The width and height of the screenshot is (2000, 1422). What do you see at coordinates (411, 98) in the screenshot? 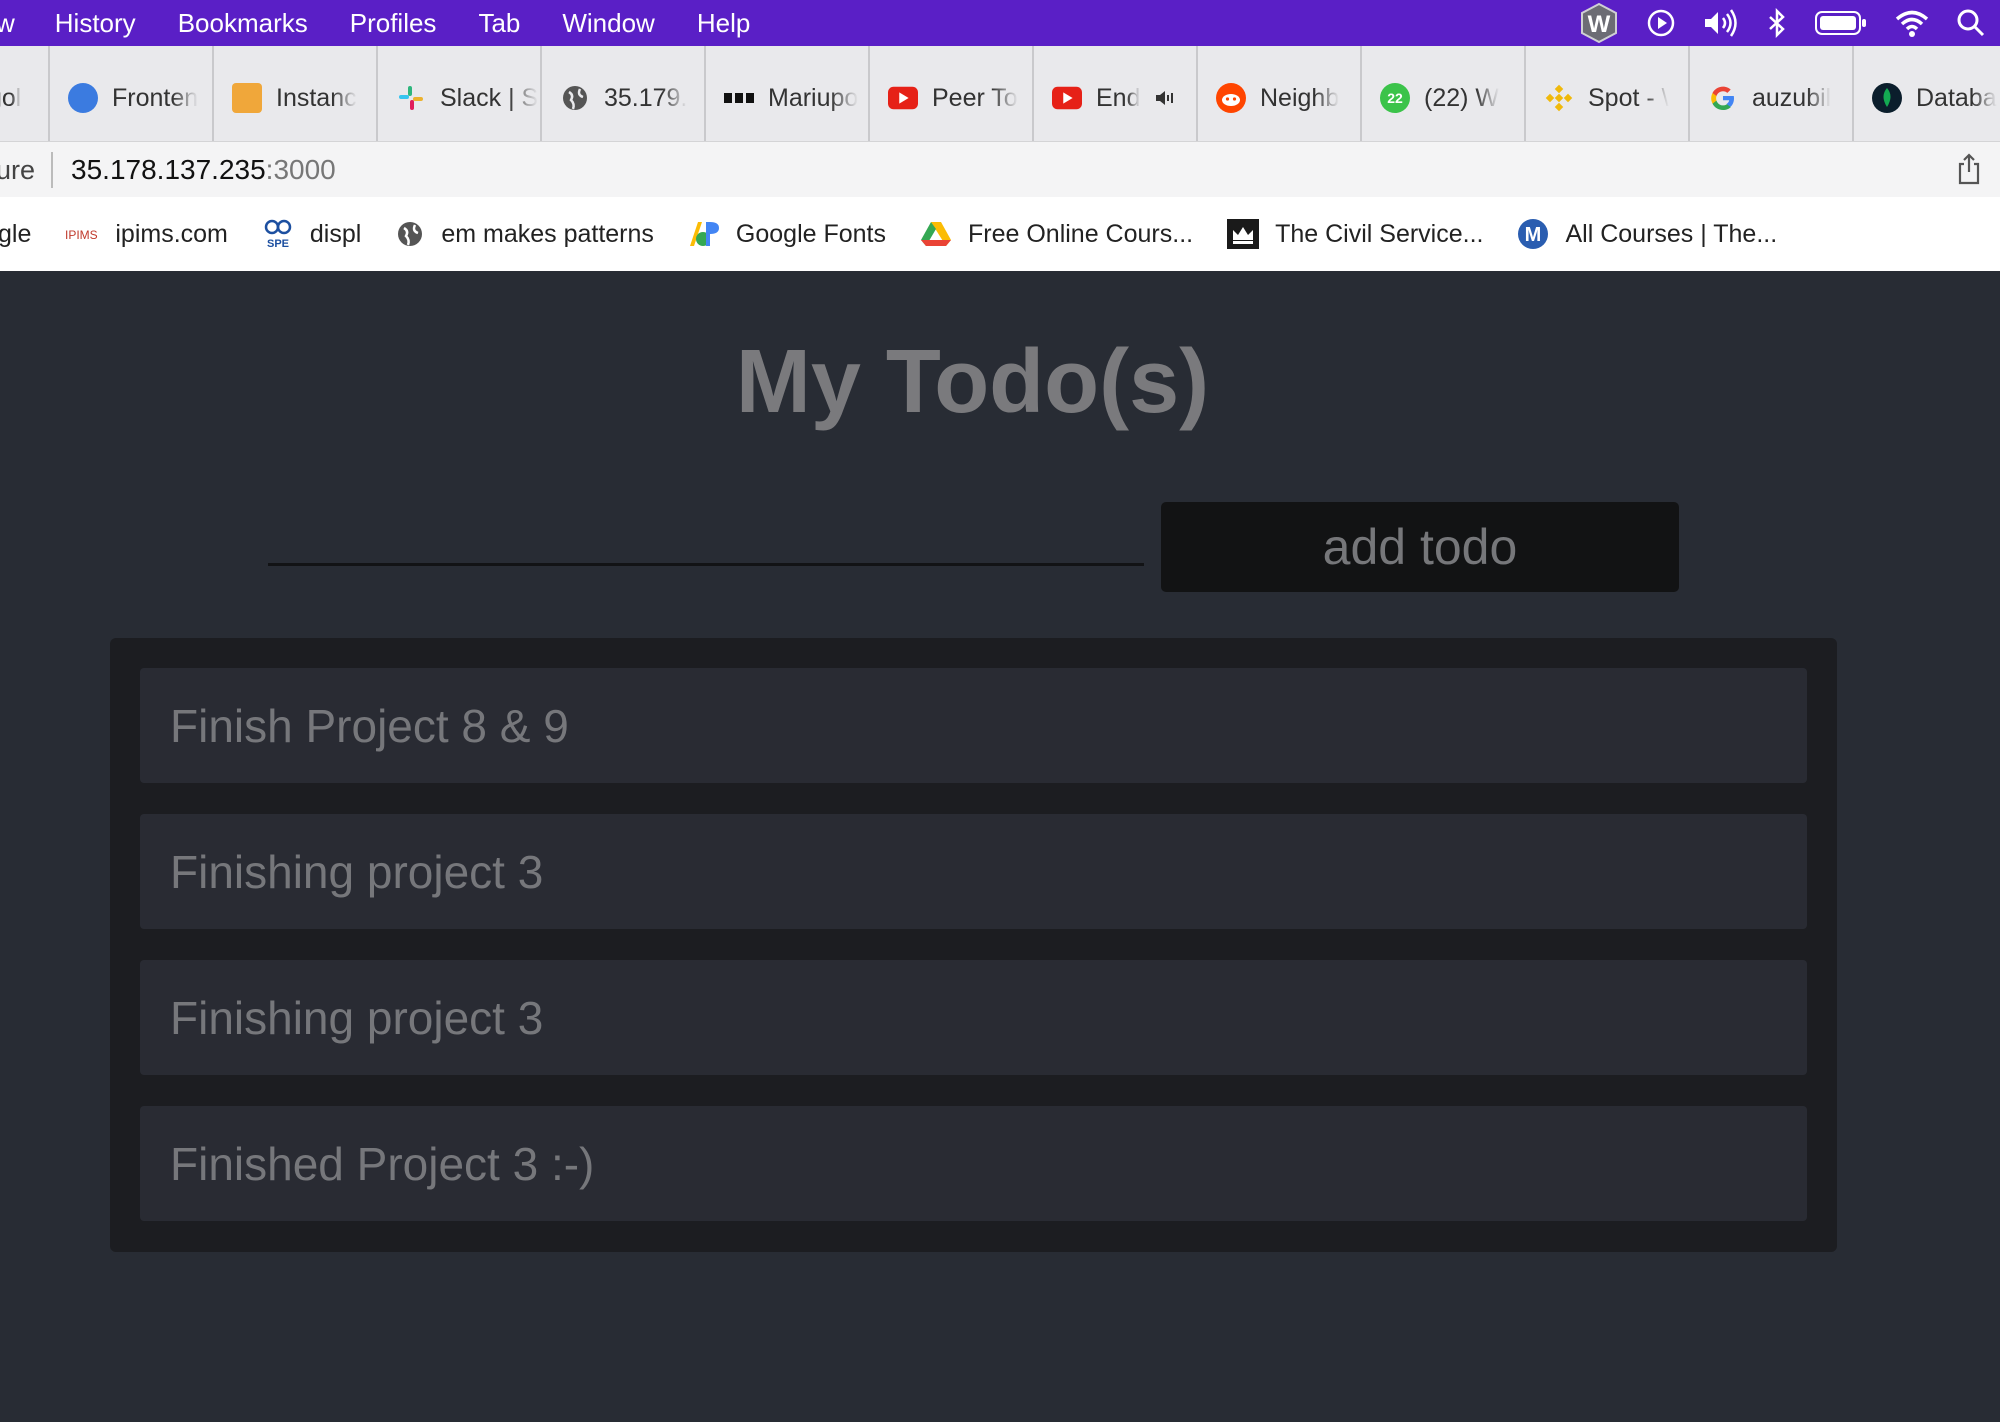
I see `slack-icon` at bounding box center [411, 98].